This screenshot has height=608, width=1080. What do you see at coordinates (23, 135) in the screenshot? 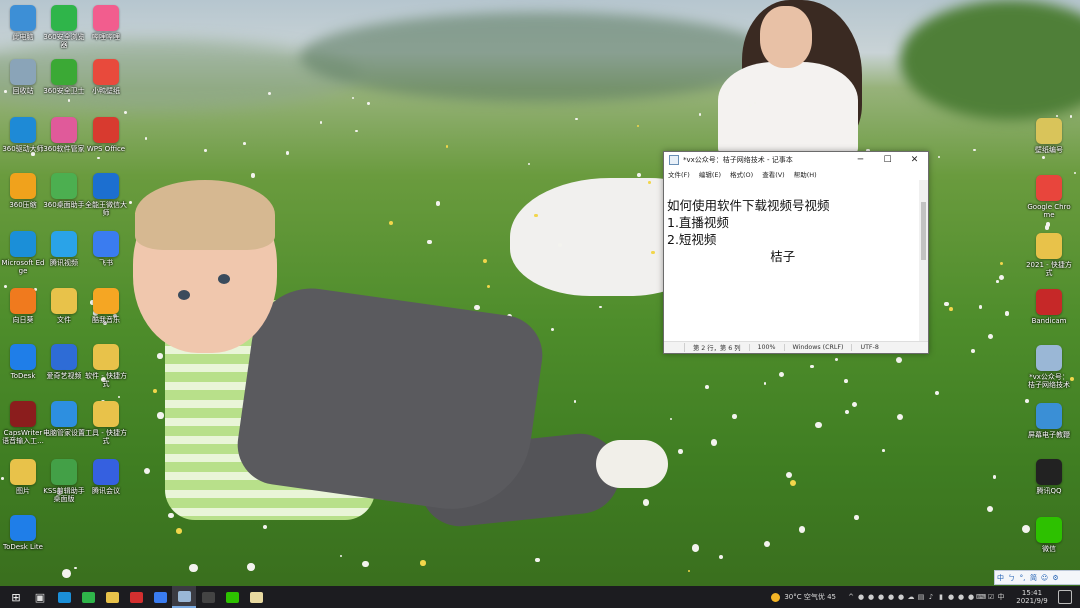
I see `desktop-shortcut: 360驱动大师` at bounding box center [23, 135].